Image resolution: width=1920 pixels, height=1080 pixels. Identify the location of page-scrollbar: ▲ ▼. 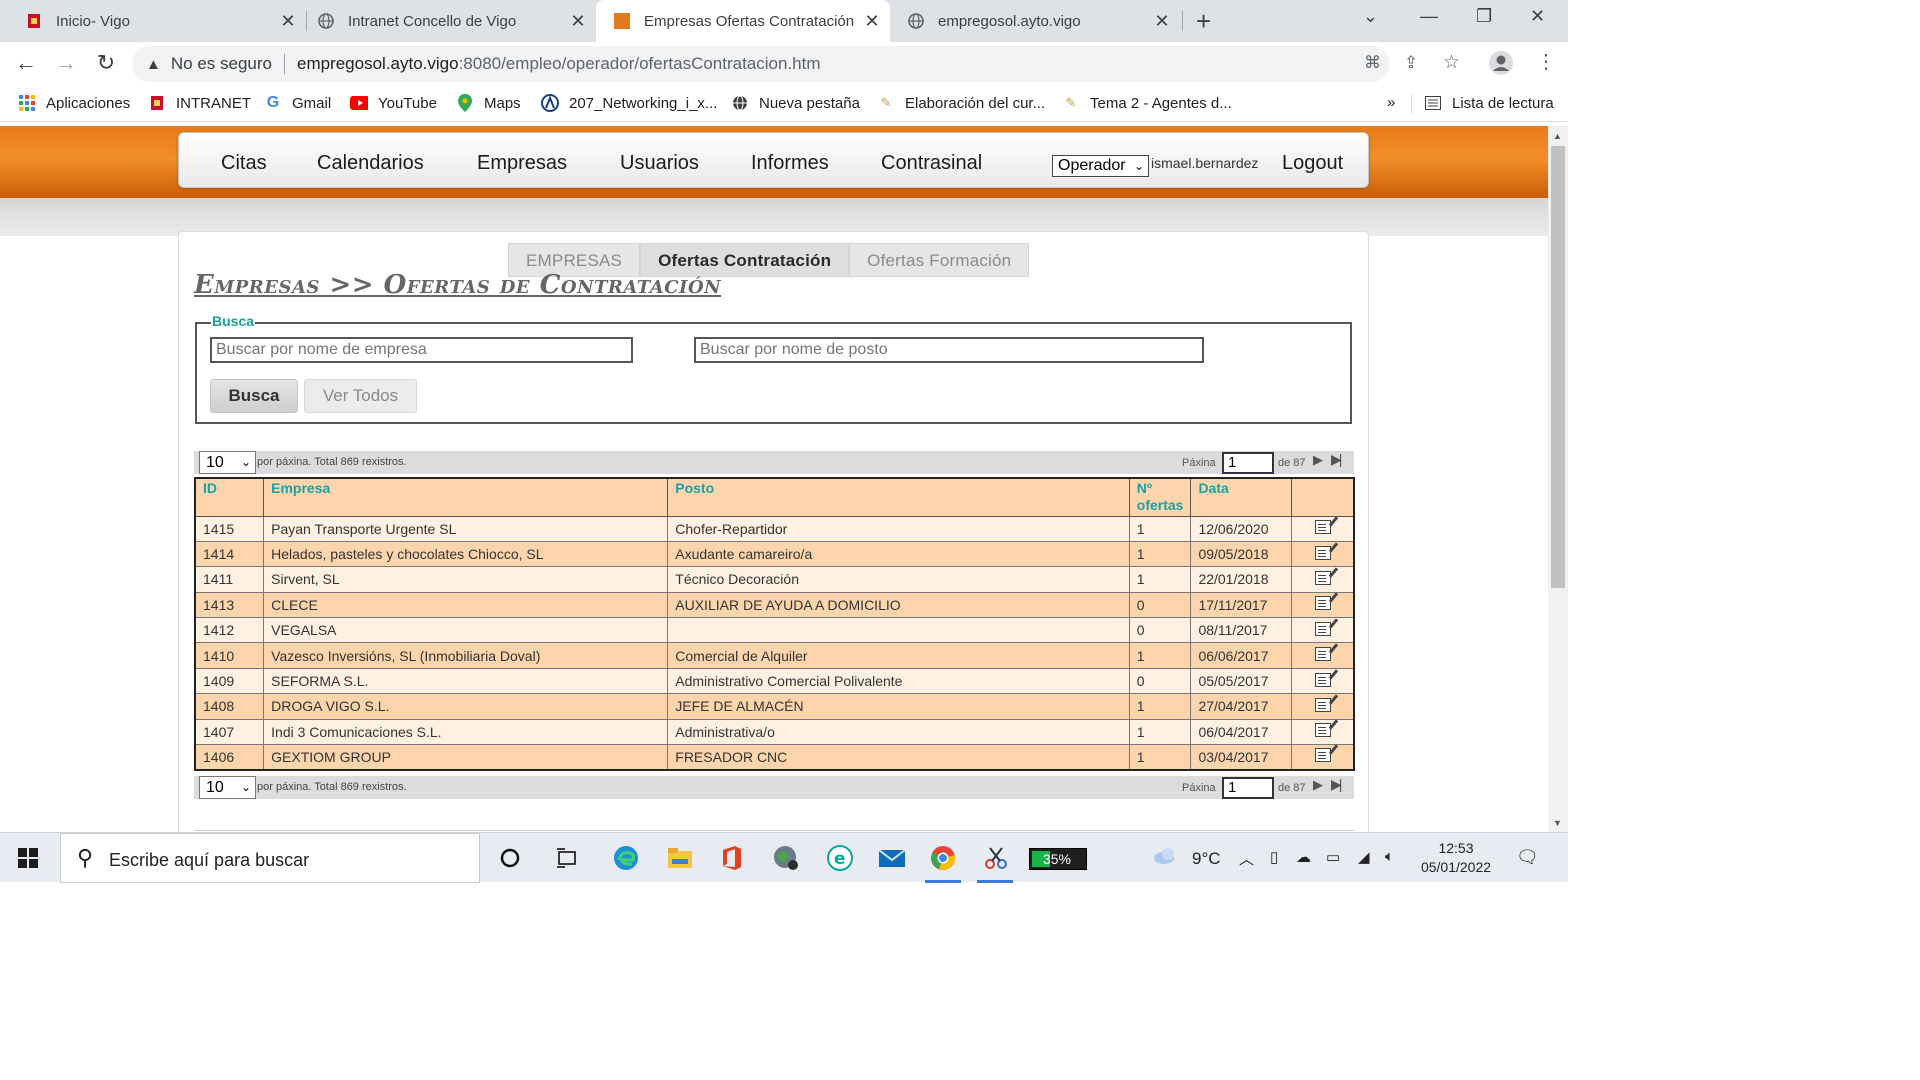
(1558, 479).